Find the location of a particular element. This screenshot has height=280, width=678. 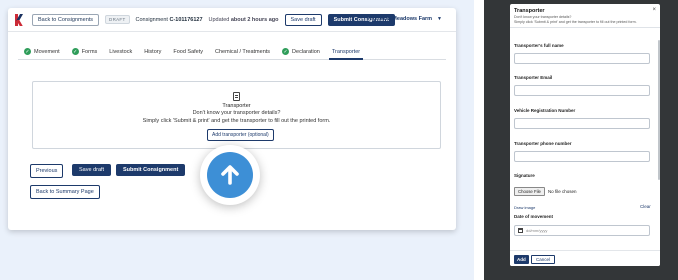

consignment-id: Consignment C-101176127 is located at coordinates (169, 20).